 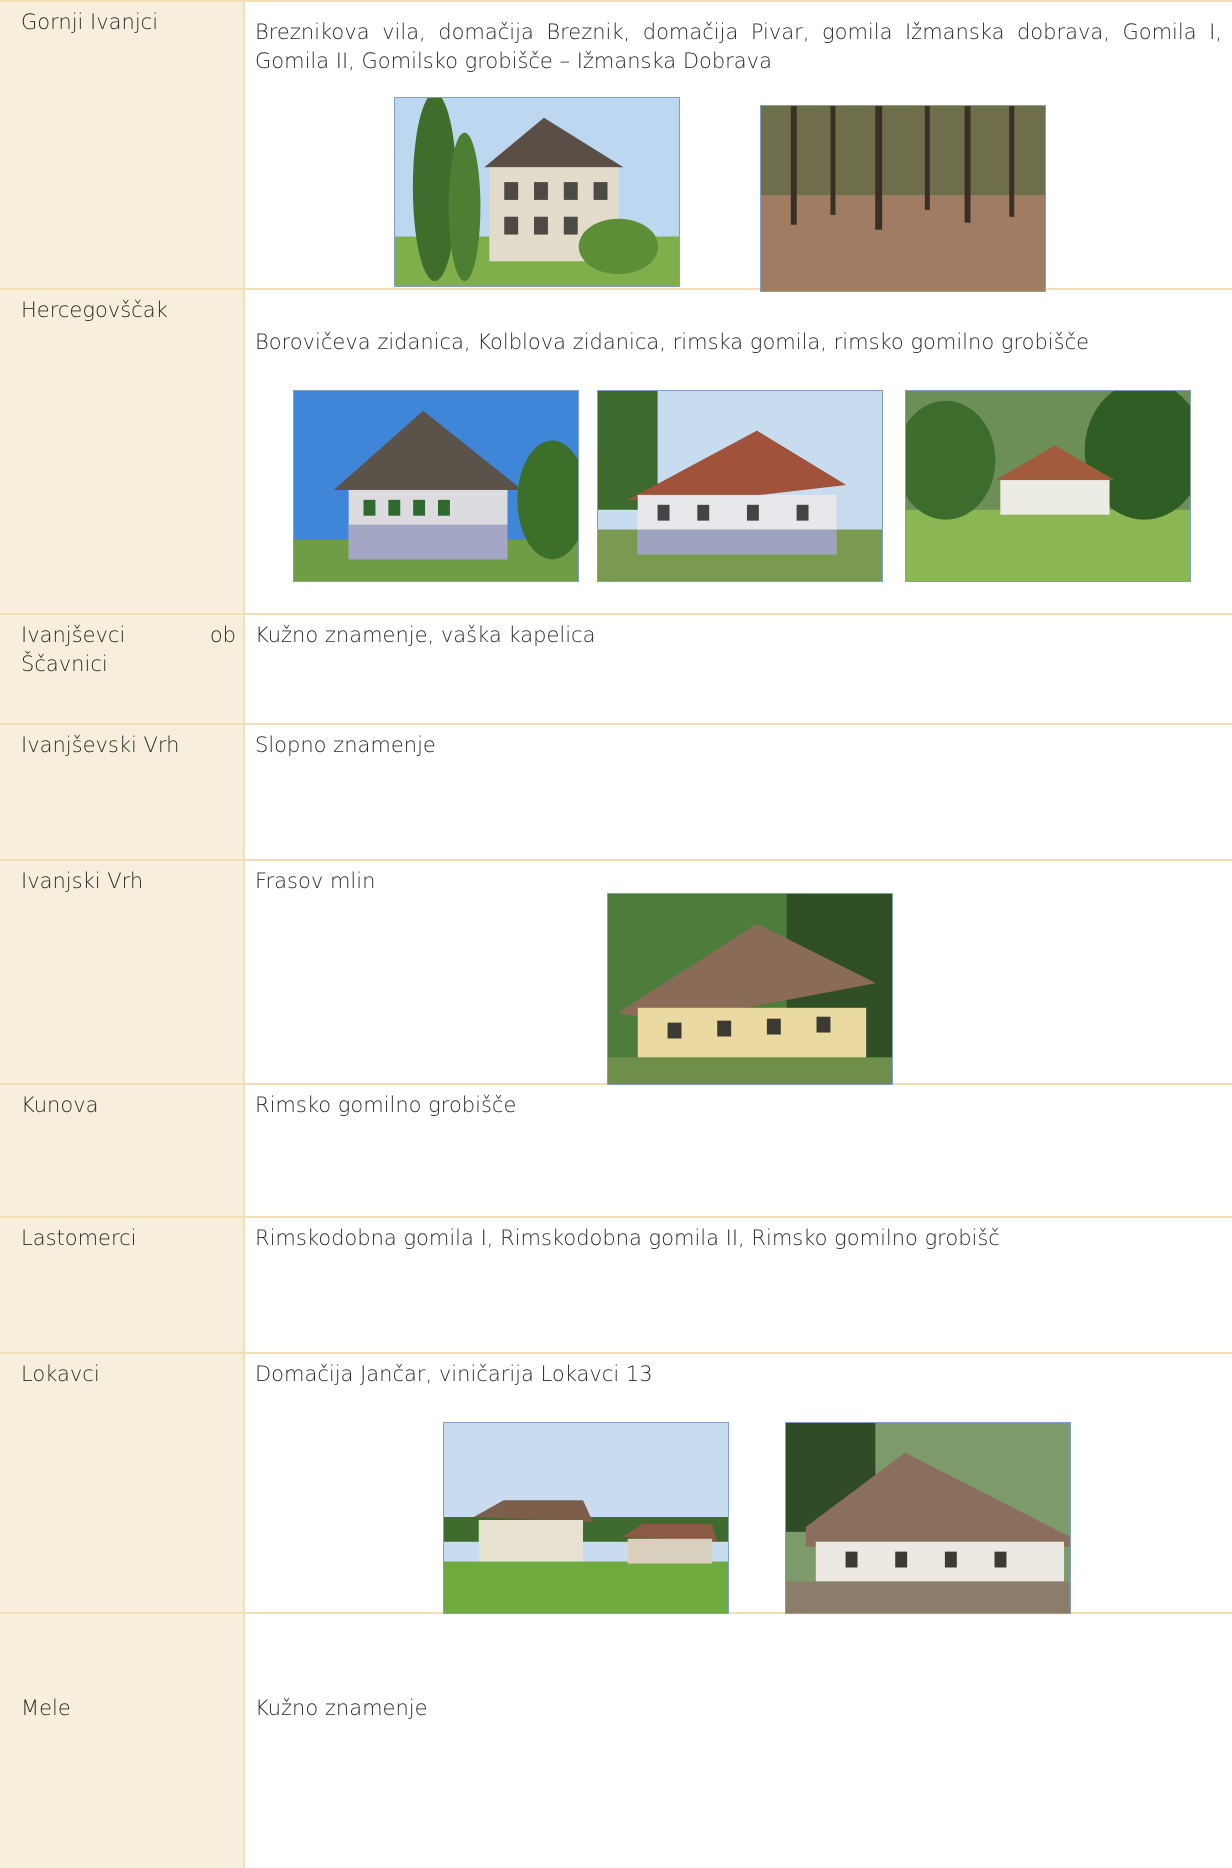 What do you see at coordinates (537, 192) in the screenshot?
I see `villa-photo` at bounding box center [537, 192].